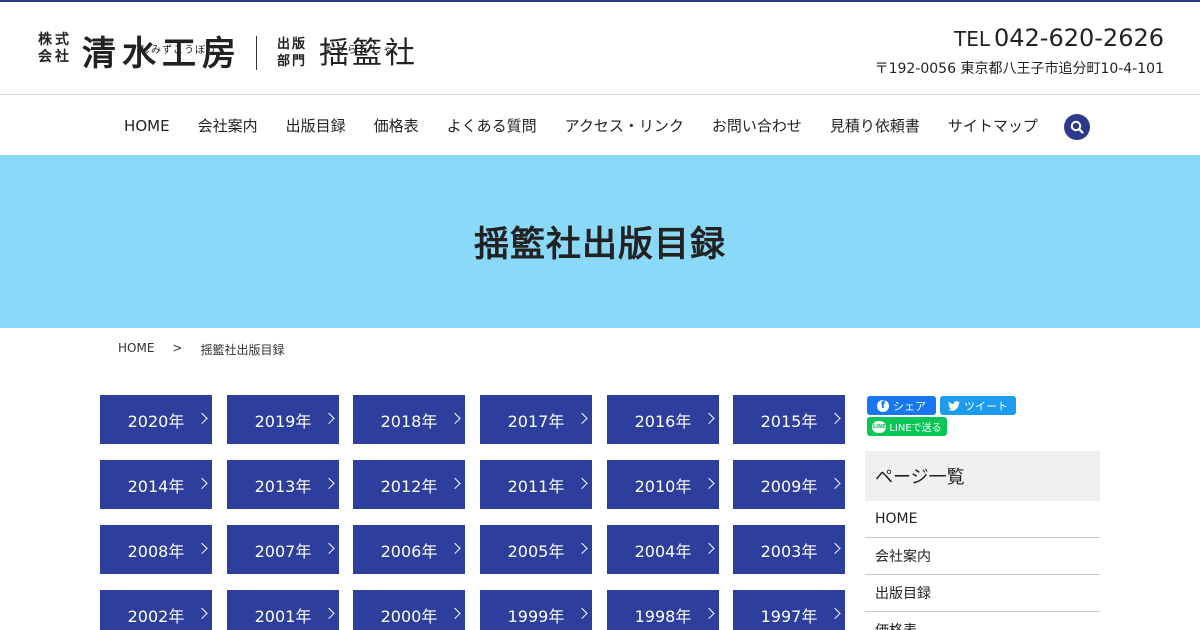 Image resolution: width=1200 pixels, height=630 pixels. Describe the element at coordinates (292, 53) in the screenshot. I see `logo-division-label: 出版 部門` at that location.